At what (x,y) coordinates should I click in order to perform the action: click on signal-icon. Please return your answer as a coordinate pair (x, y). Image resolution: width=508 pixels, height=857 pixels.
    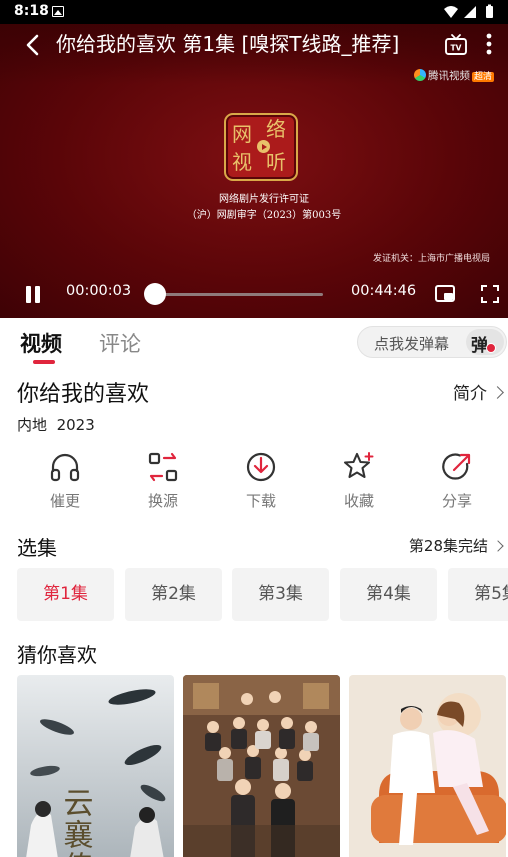
    Looking at the image, I should click on (470, 12).